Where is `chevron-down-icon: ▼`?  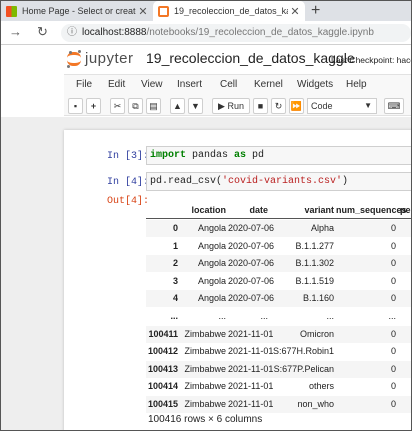 chevron-down-icon: ▼ is located at coordinates (368, 105).